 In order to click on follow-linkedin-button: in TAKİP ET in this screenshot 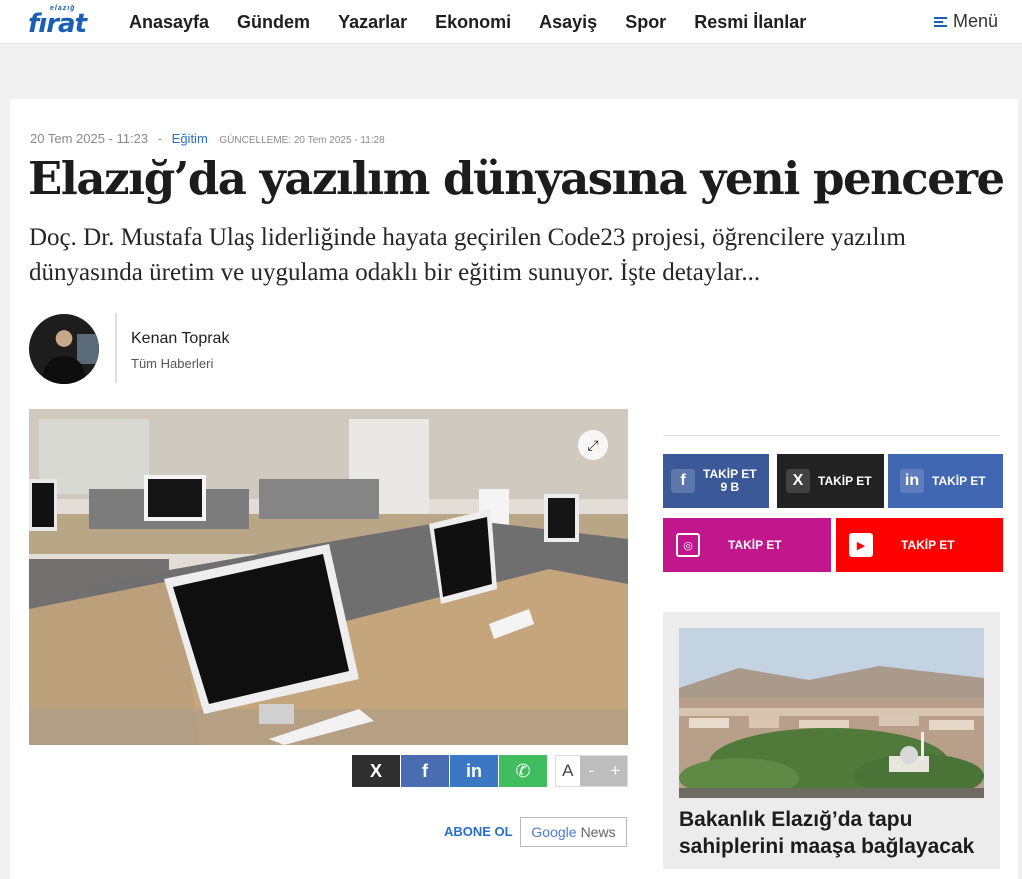, I will do `click(945, 481)`.